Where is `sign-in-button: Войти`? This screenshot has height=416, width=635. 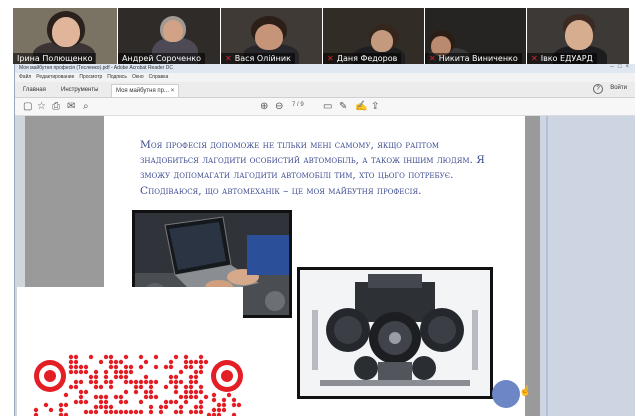
sign-in-button: Войти is located at coordinates (618, 88).